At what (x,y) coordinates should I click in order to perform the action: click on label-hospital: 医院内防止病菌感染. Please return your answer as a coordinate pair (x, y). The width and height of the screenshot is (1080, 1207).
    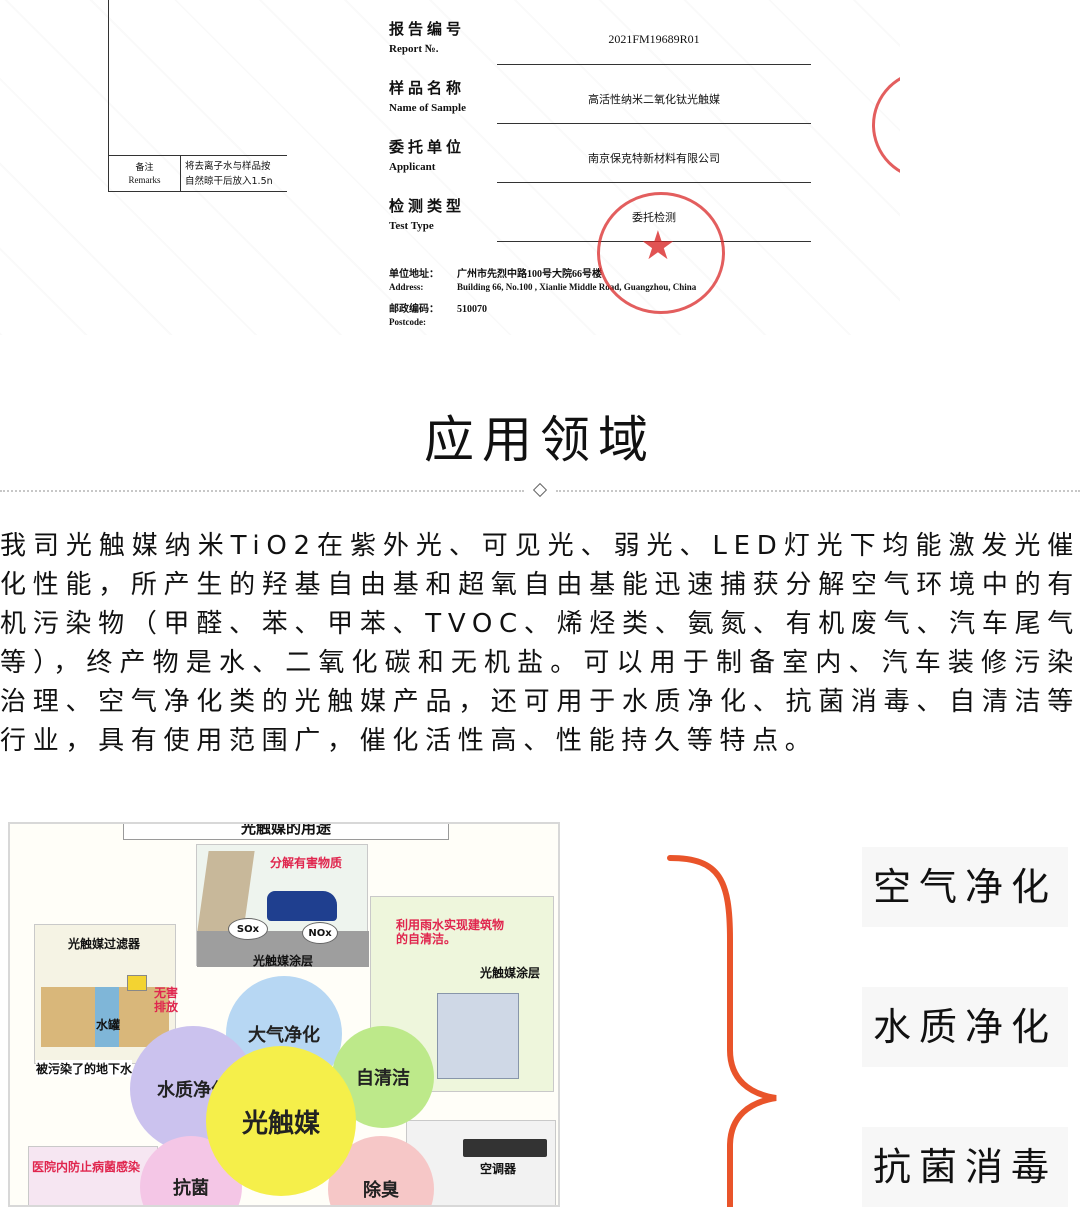
    Looking at the image, I should click on (86, 1167).